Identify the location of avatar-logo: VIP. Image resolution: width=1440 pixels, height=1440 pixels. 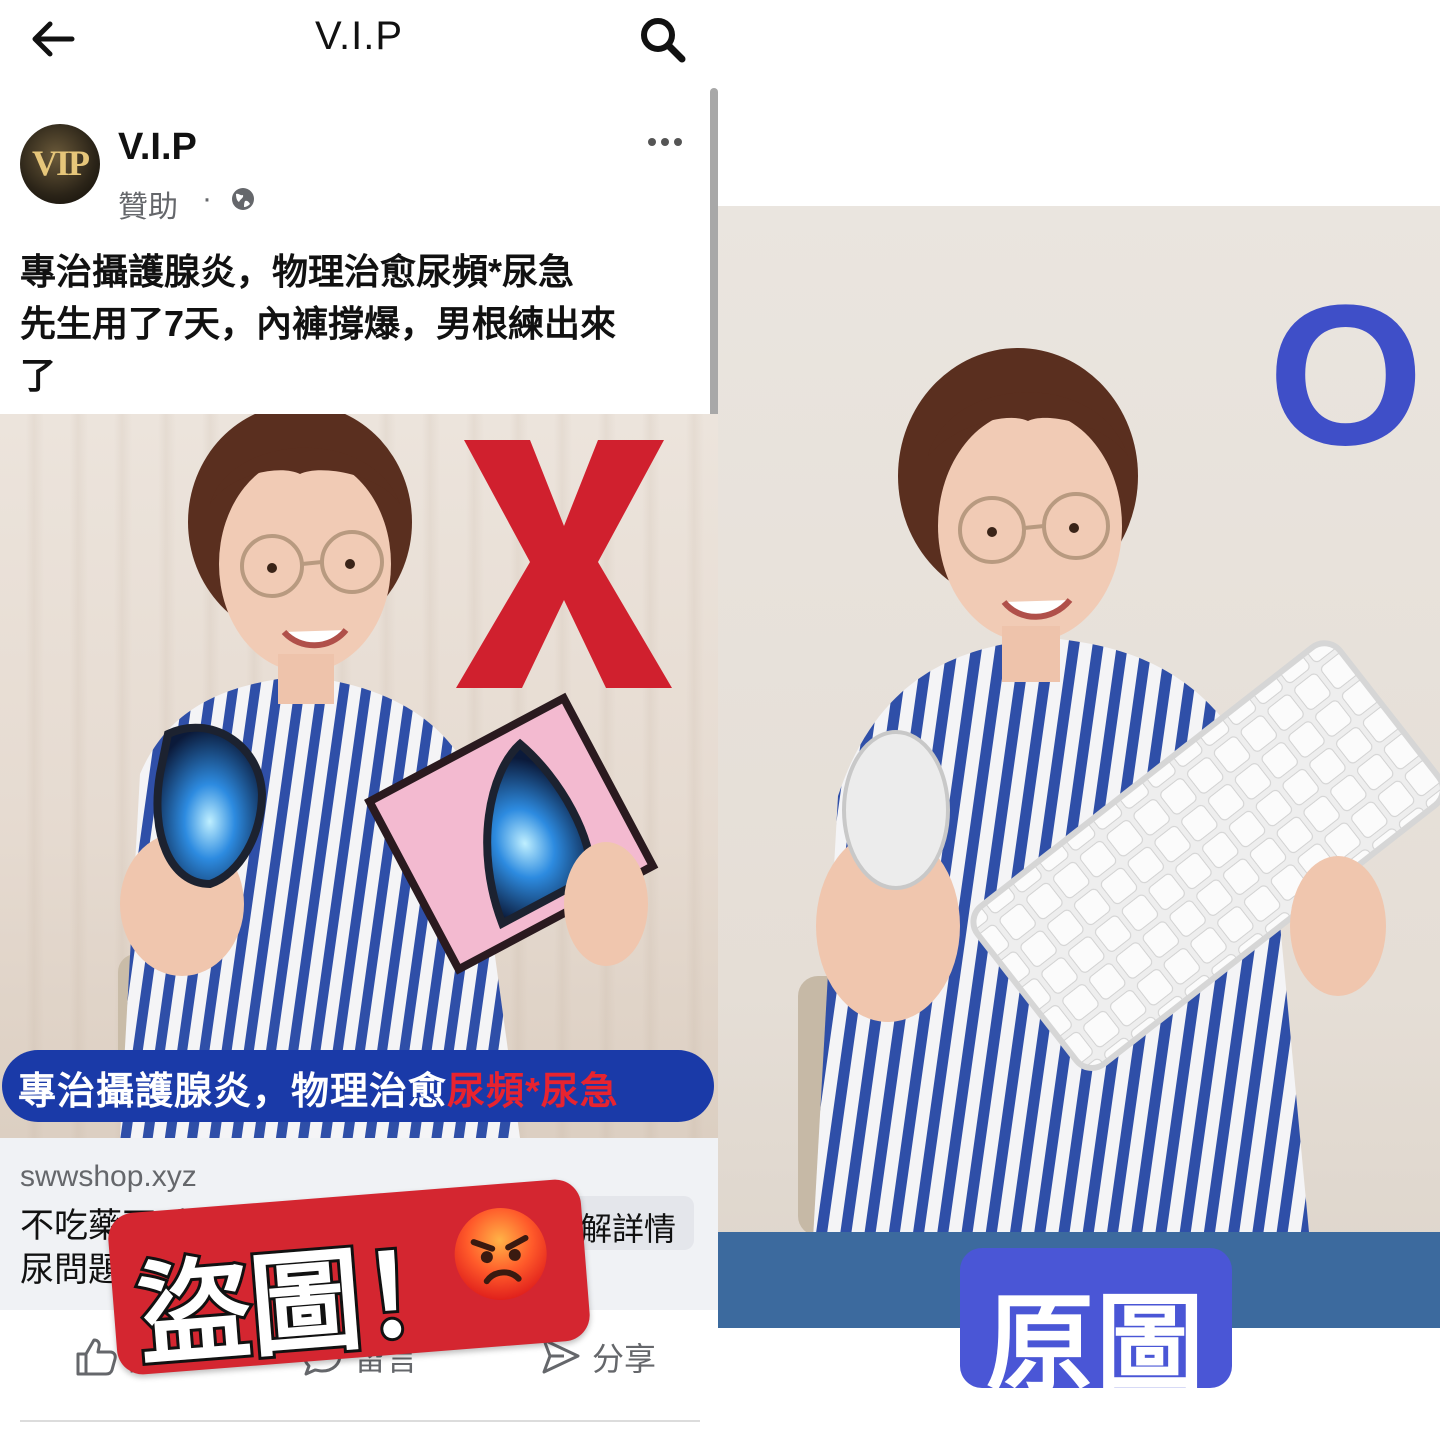
(61, 163).